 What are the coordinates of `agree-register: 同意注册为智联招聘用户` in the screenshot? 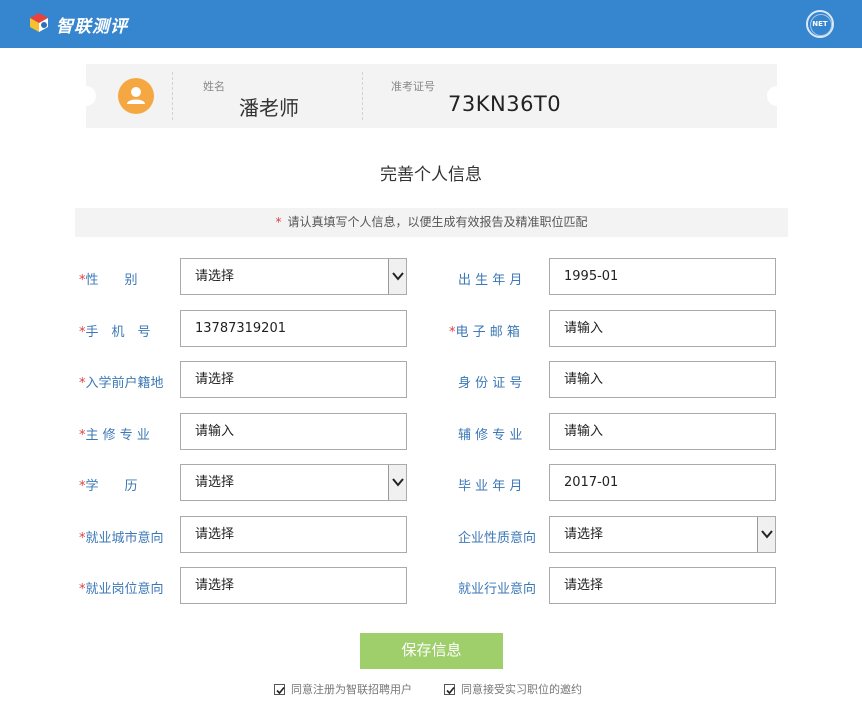 It's located at (343, 689).